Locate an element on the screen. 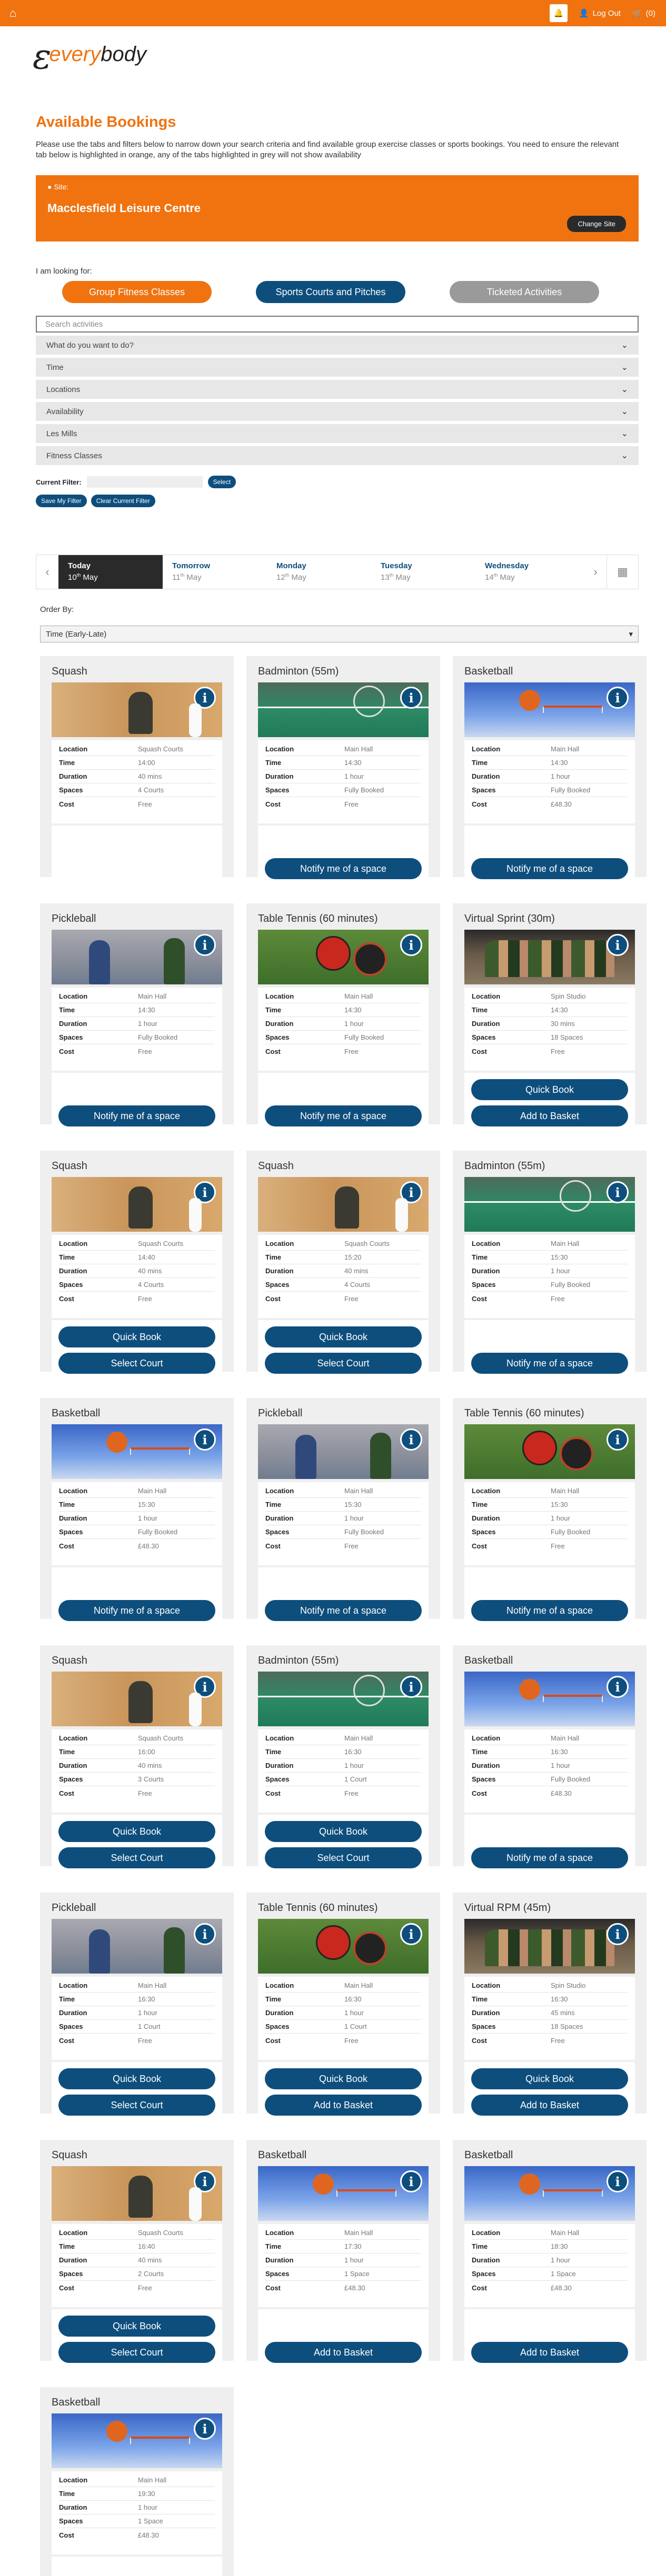 This screenshot has height=2576, width=666. detail-value: Main Hall is located at coordinates (152, 1491).